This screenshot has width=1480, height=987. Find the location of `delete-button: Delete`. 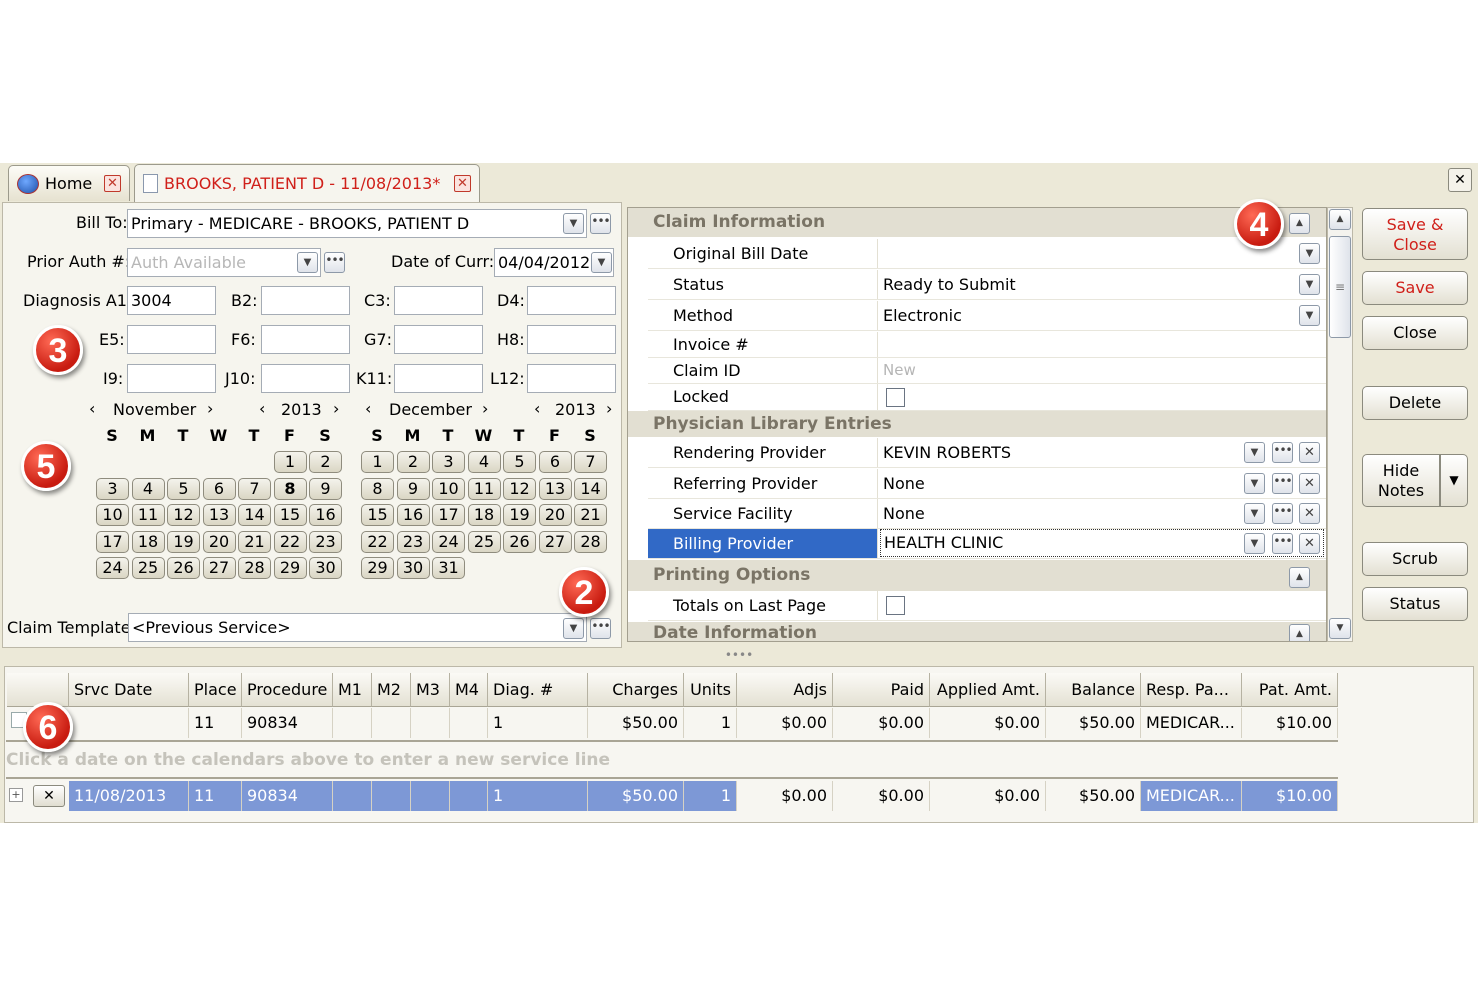

delete-button: Delete is located at coordinates (1415, 403).